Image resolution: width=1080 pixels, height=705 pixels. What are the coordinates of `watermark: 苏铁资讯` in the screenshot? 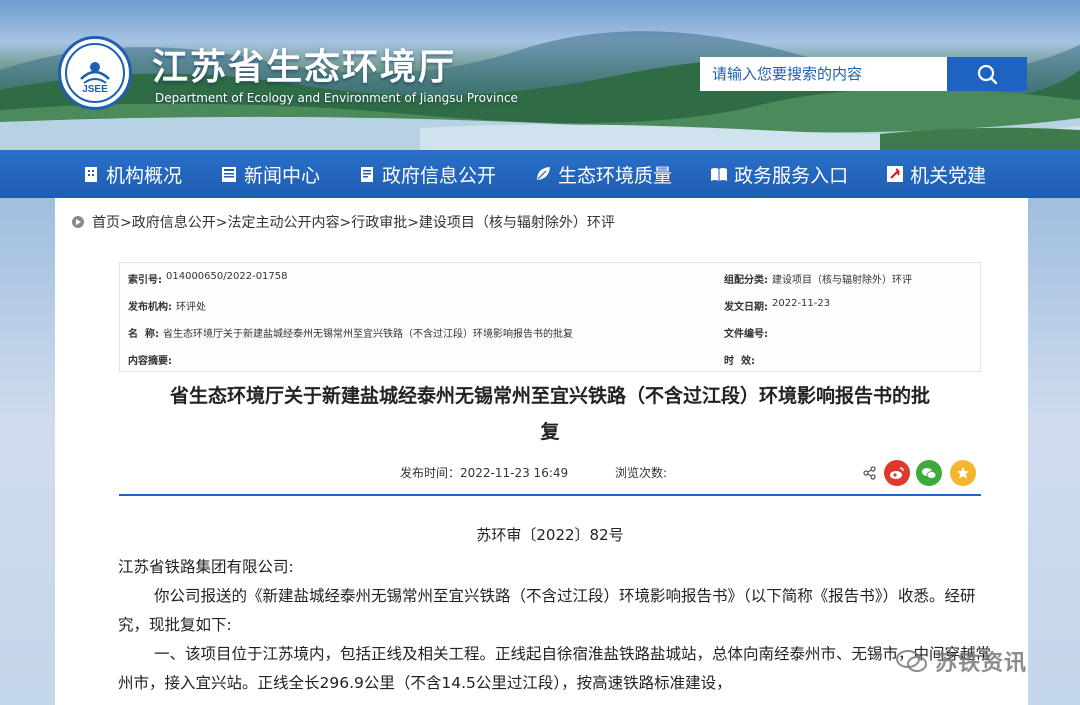 It's located at (961, 661).